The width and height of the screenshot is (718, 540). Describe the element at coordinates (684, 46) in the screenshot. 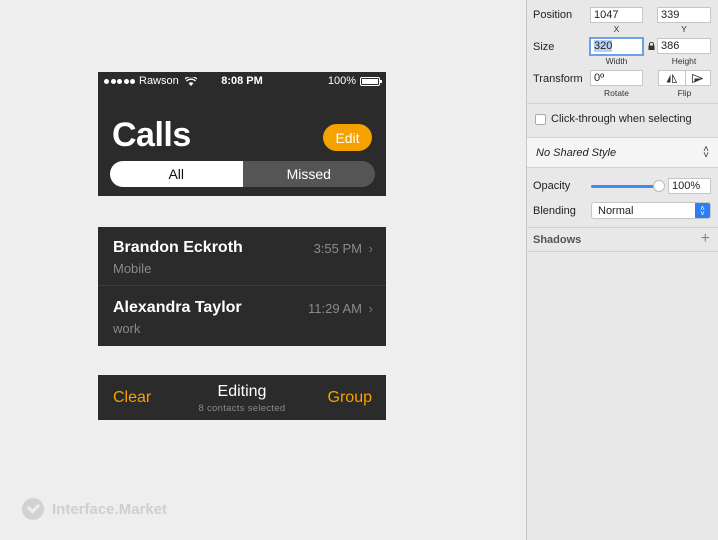

I see `size-height-field: 386` at that location.